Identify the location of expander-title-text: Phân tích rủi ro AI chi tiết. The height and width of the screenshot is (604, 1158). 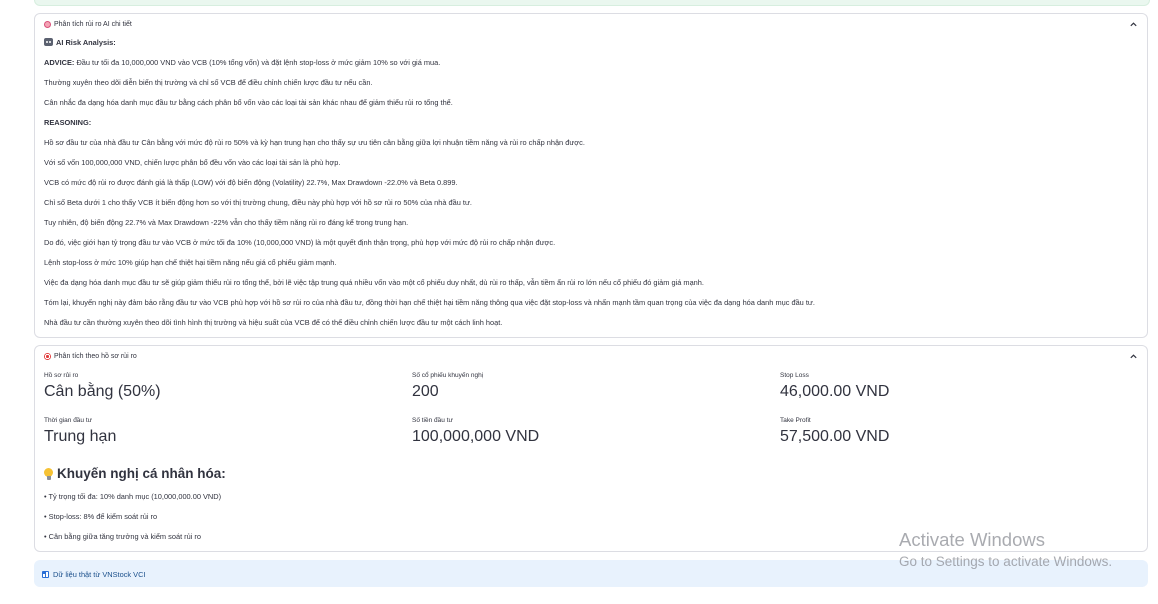
(93, 24).